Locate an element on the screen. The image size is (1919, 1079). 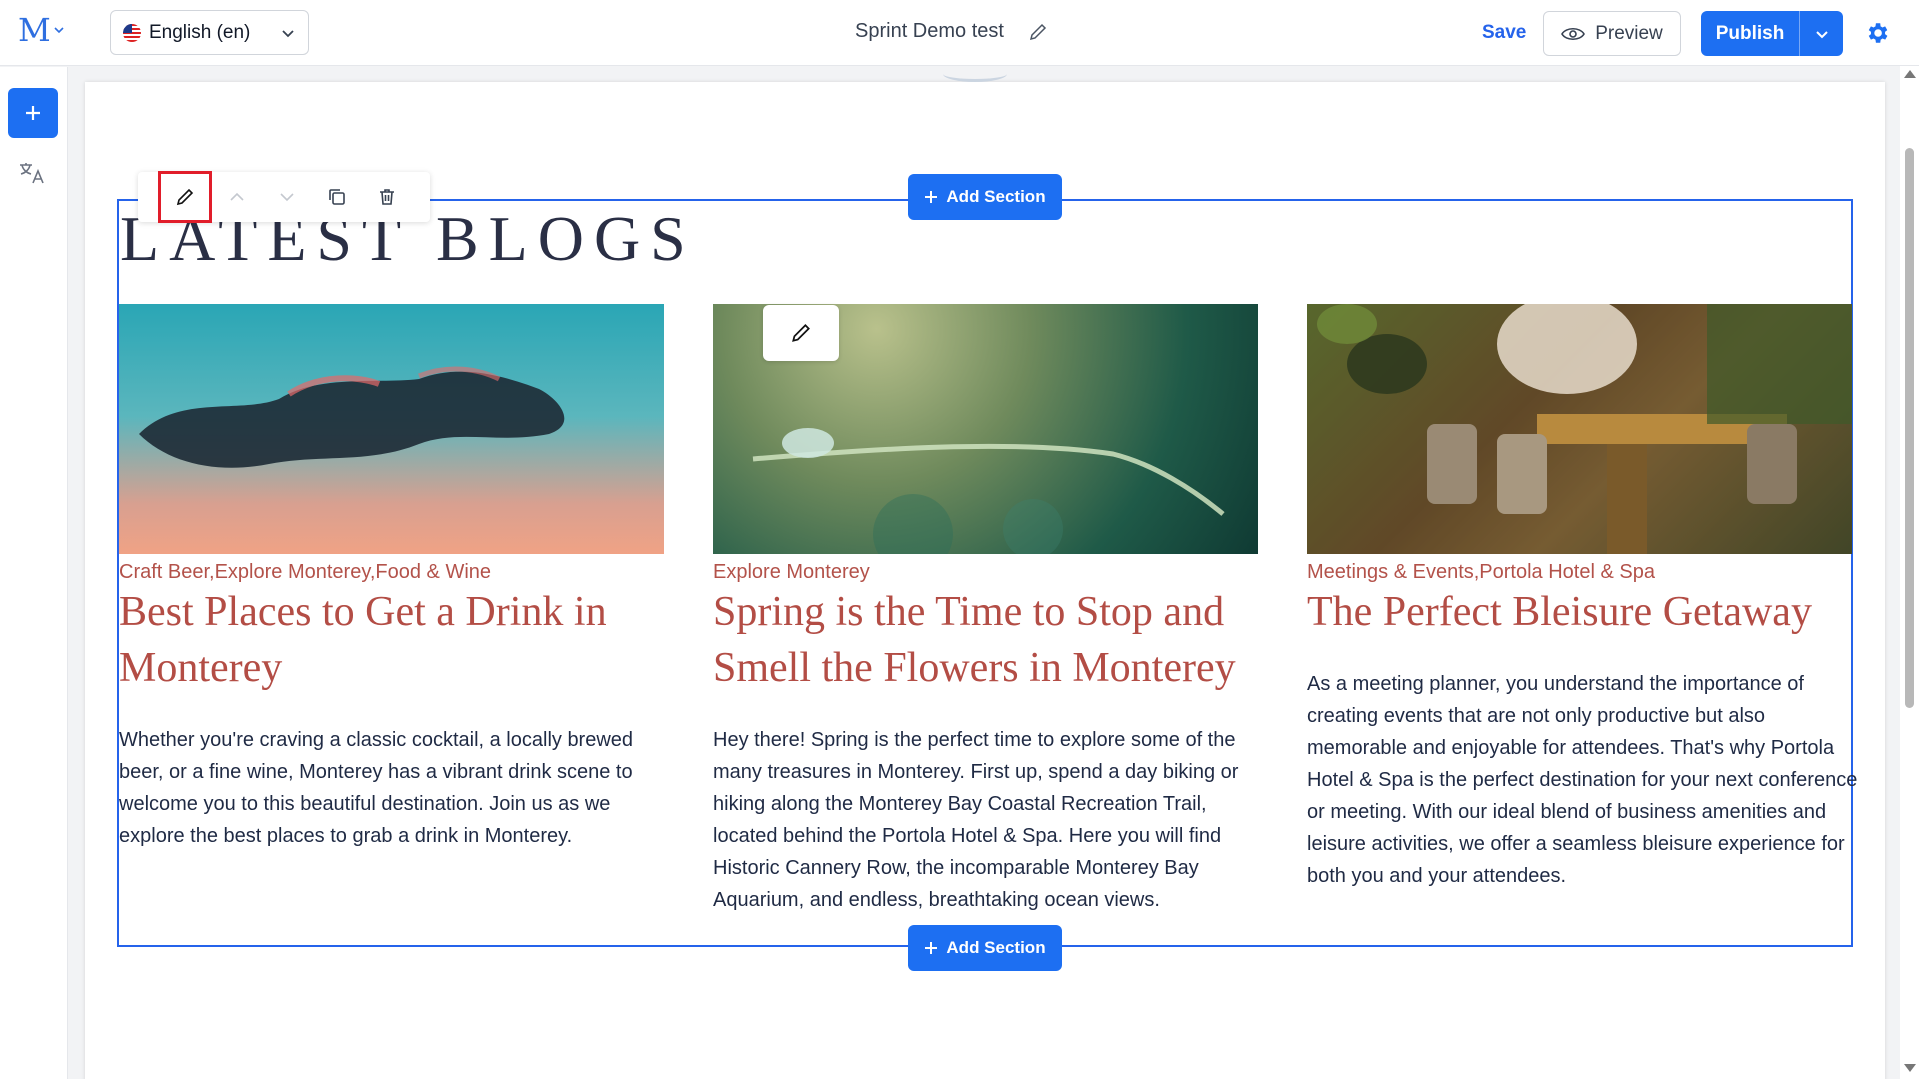
add-section-button-top: Add Section is located at coordinates (985, 197).